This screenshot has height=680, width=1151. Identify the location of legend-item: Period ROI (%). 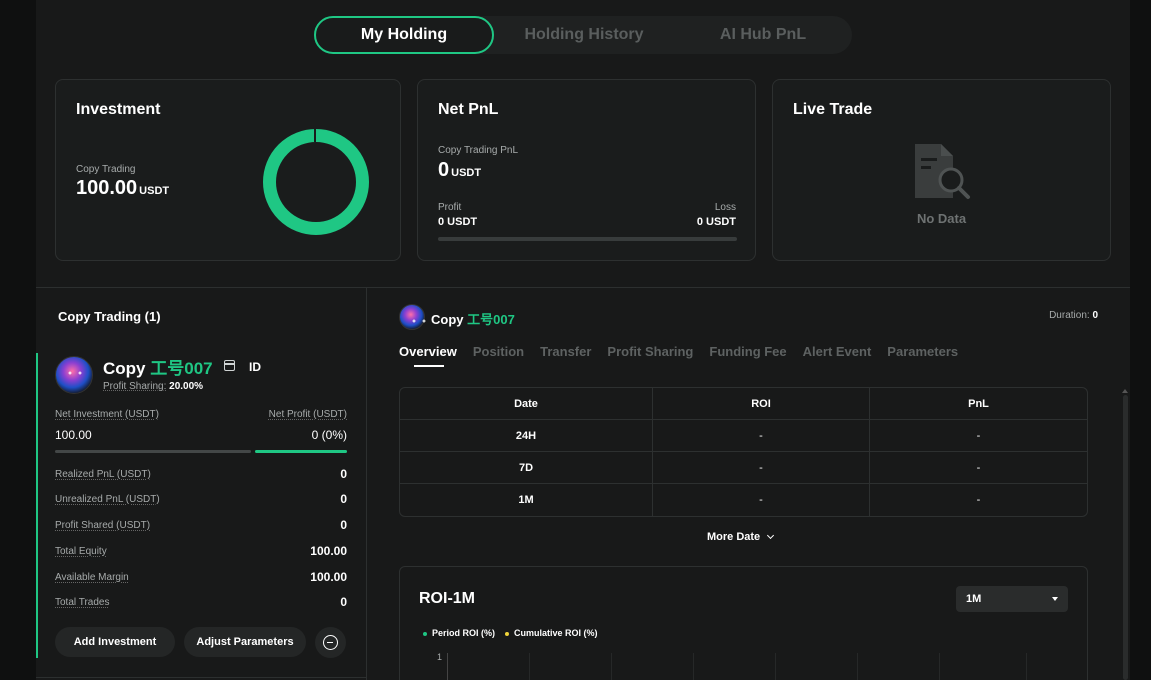
(459, 633).